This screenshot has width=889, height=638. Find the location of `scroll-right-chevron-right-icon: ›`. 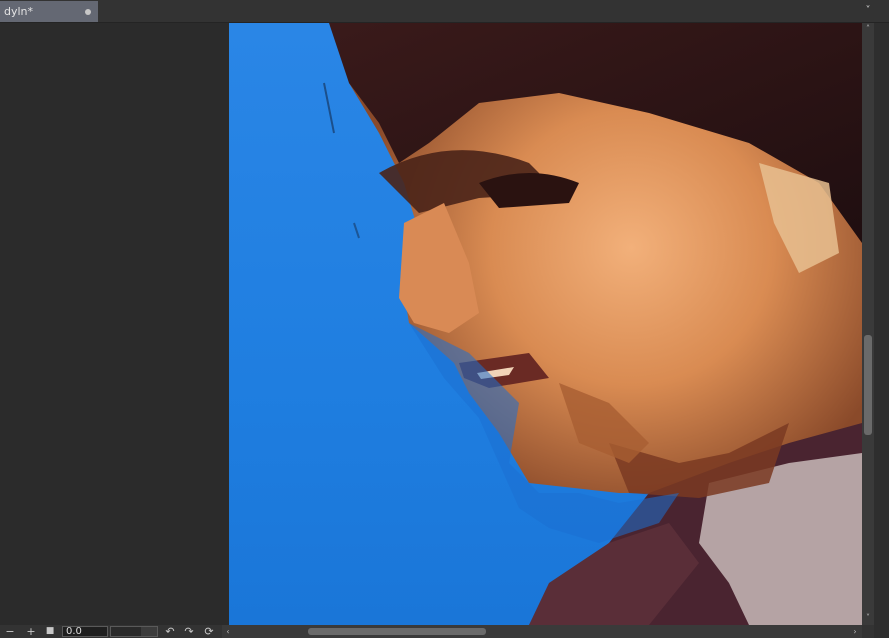

scroll-right-chevron-right-icon: › is located at coordinates (855, 631).